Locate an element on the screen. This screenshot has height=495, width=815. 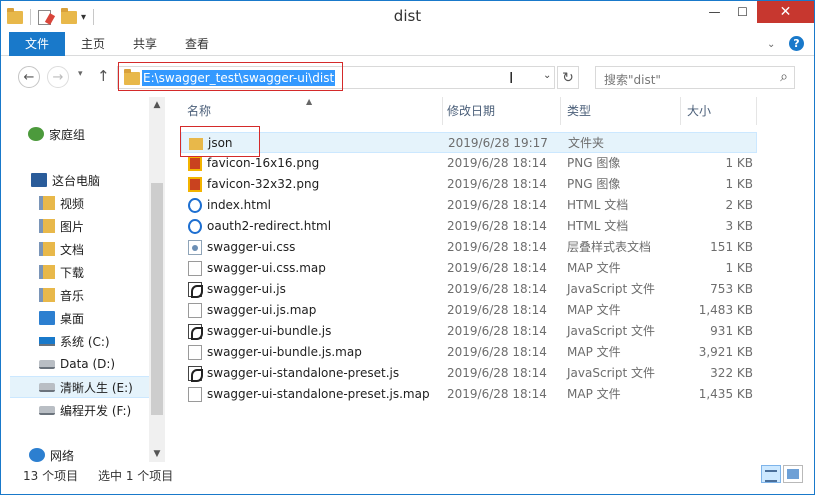
file-row: index.html 2019/6/28 18:14 HTML 文档 2 KB is located at coordinates (469, 205).